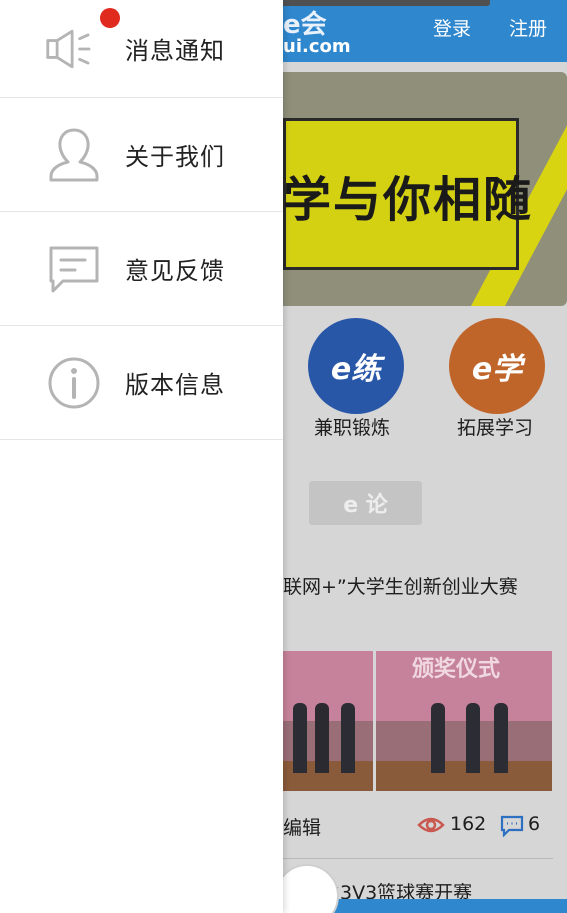 The height and width of the screenshot is (913, 567). Describe the element at coordinates (464, 776) in the screenshot. I see `photo-floor` at that location.